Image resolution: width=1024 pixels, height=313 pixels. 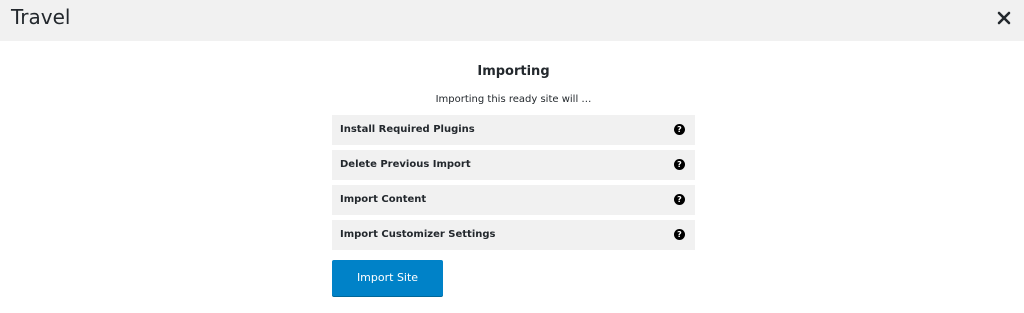 I want to click on option-import-customizer-settings: Import Customizer Settings ?, so click(x=513, y=235).